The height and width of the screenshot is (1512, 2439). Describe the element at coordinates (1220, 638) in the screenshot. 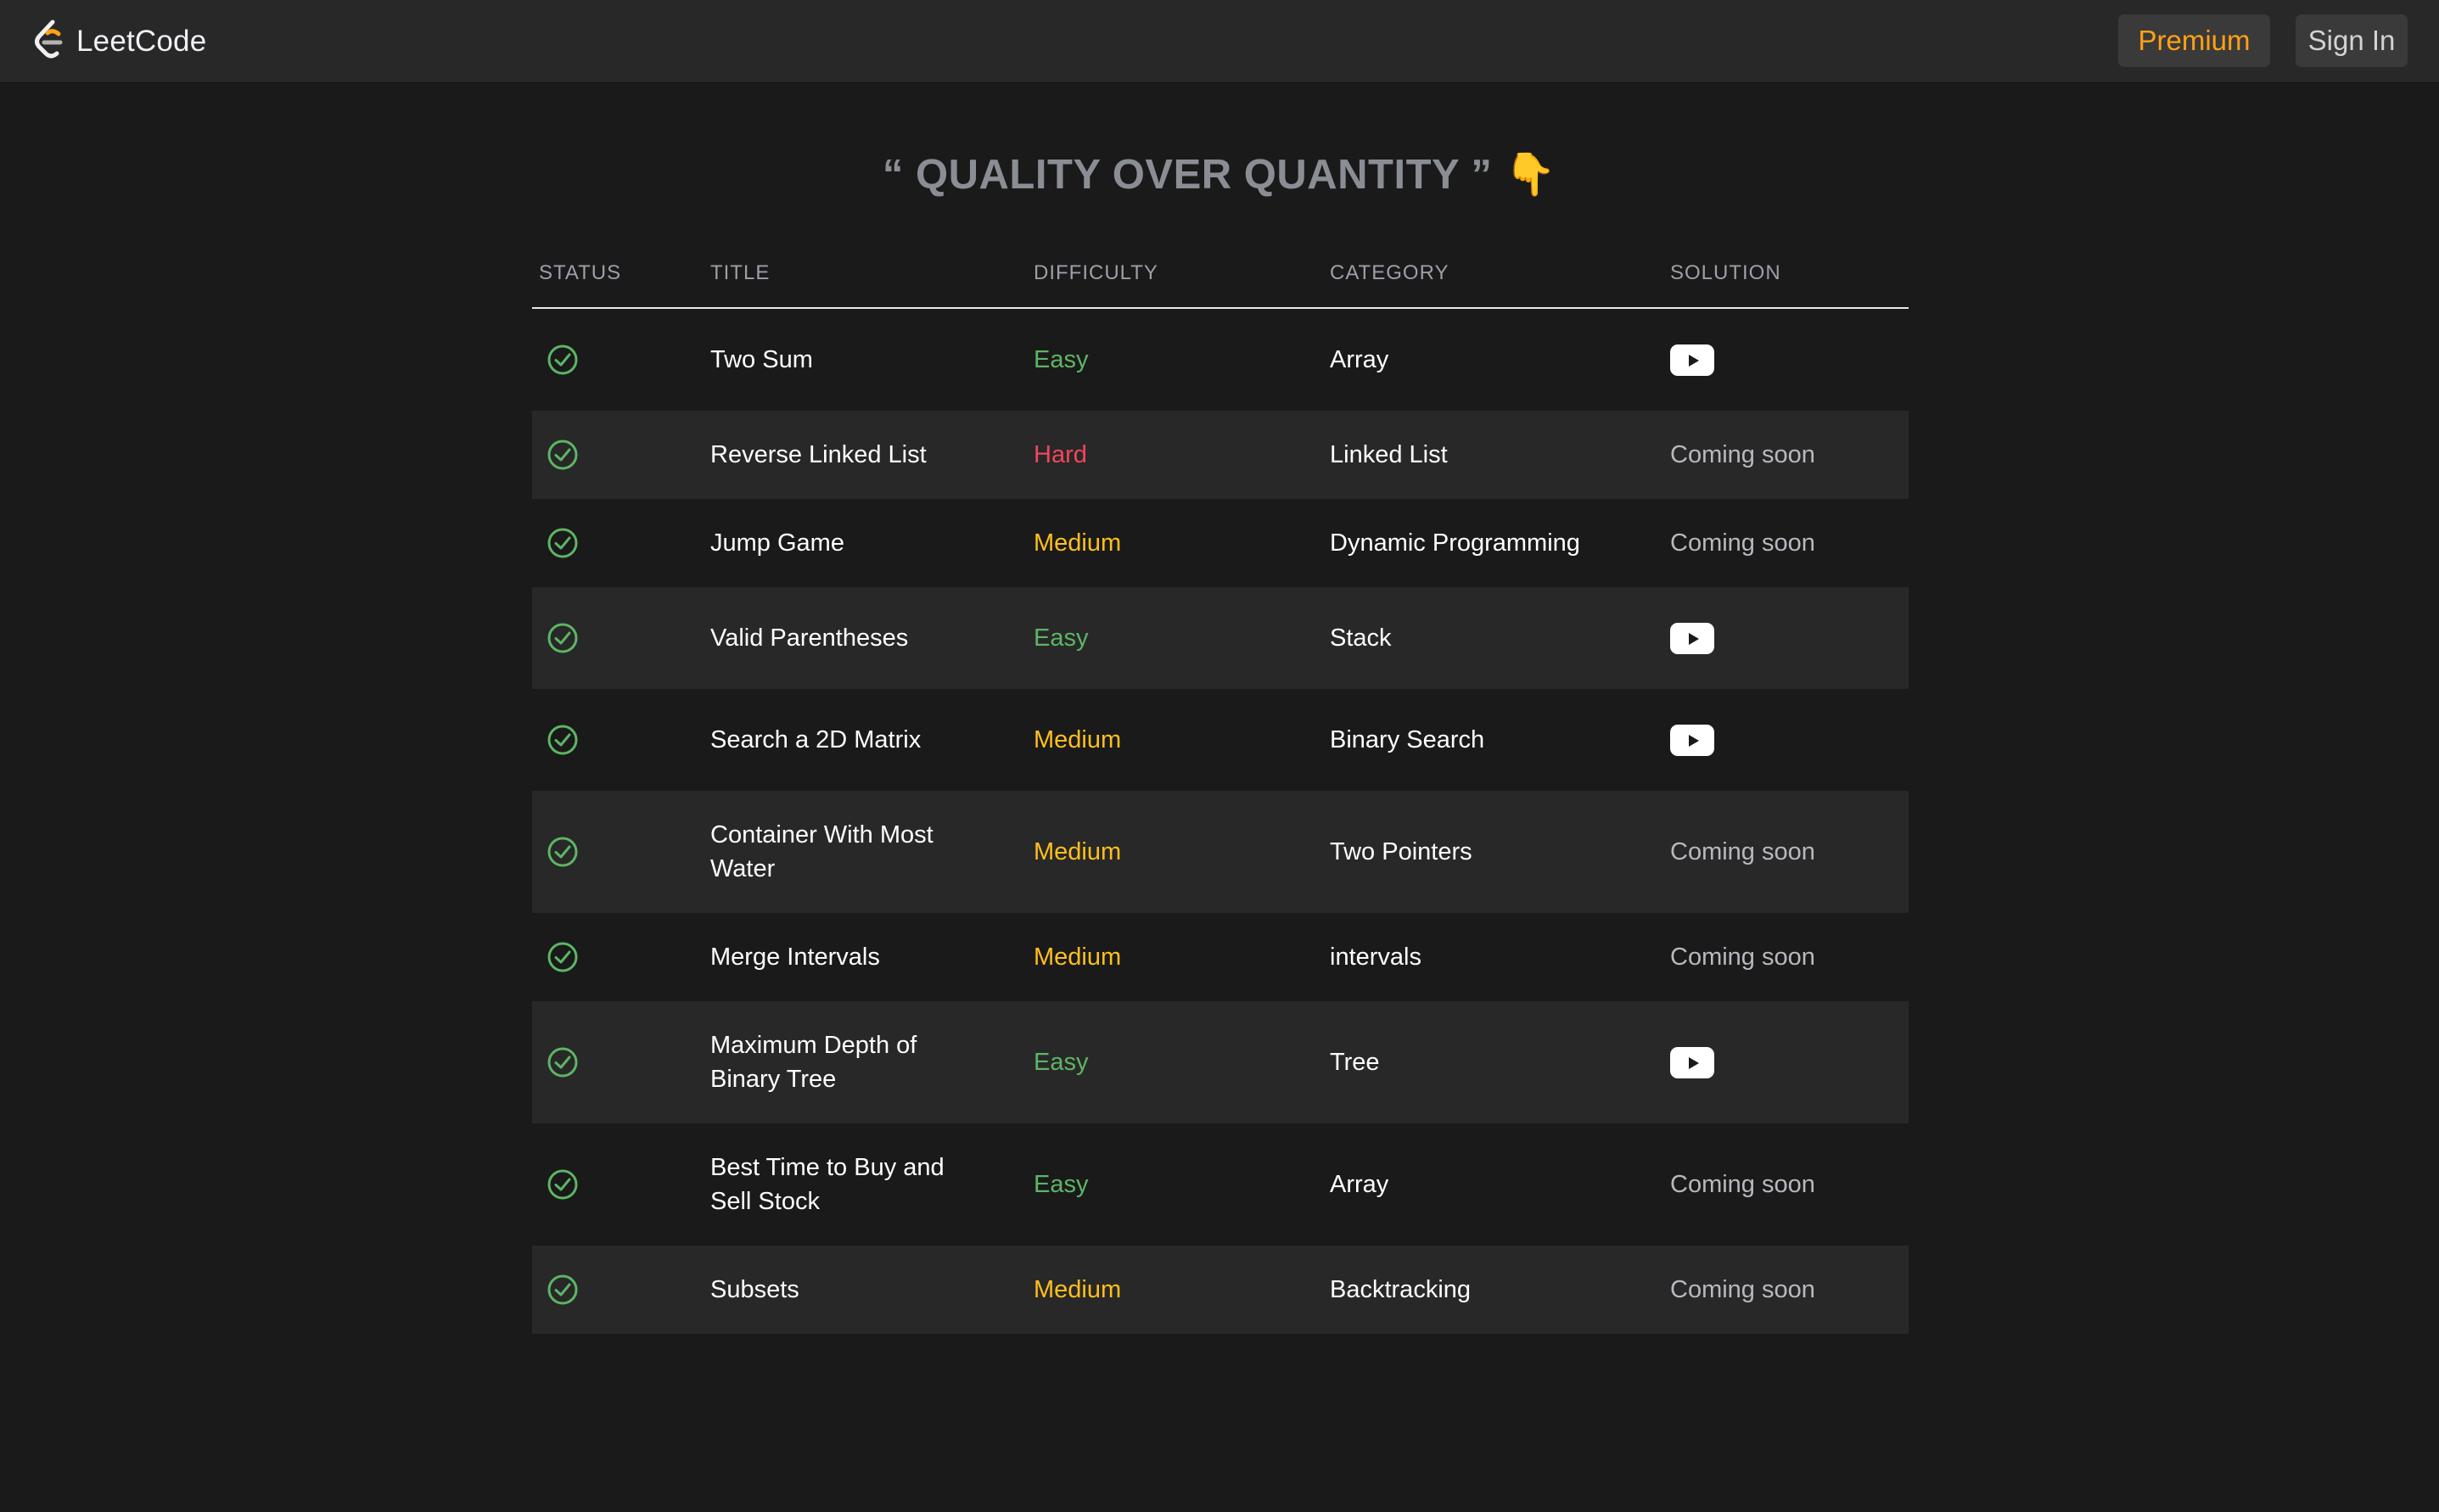

I see `table-row: Valid Parentheses Easy Stack` at that location.